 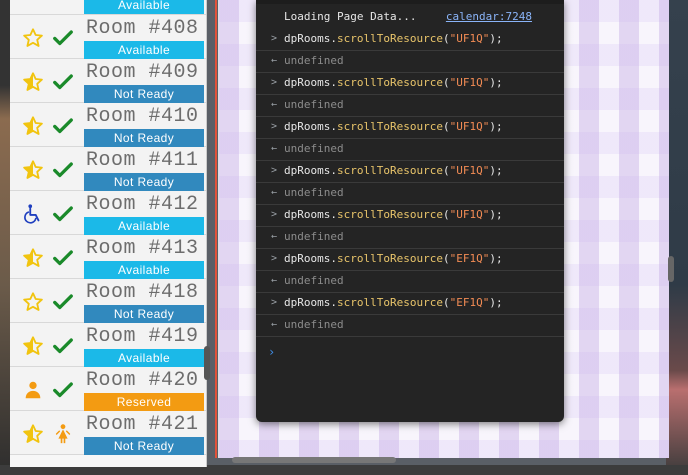 I want to click on wheelchair-icon, so click(x=33, y=214).